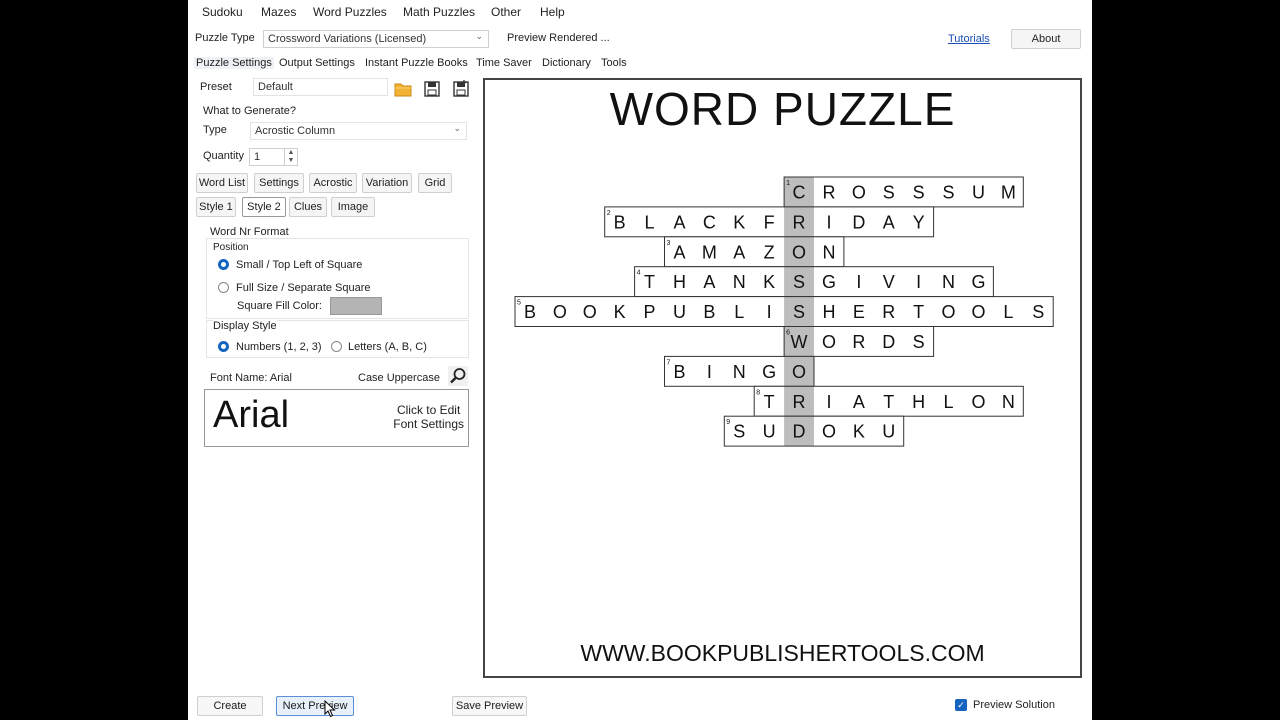 The width and height of the screenshot is (1280, 720). What do you see at coordinates (222, 12) in the screenshot?
I see `menu-sudoku: Sudoku` at bounding box center [222, 12].